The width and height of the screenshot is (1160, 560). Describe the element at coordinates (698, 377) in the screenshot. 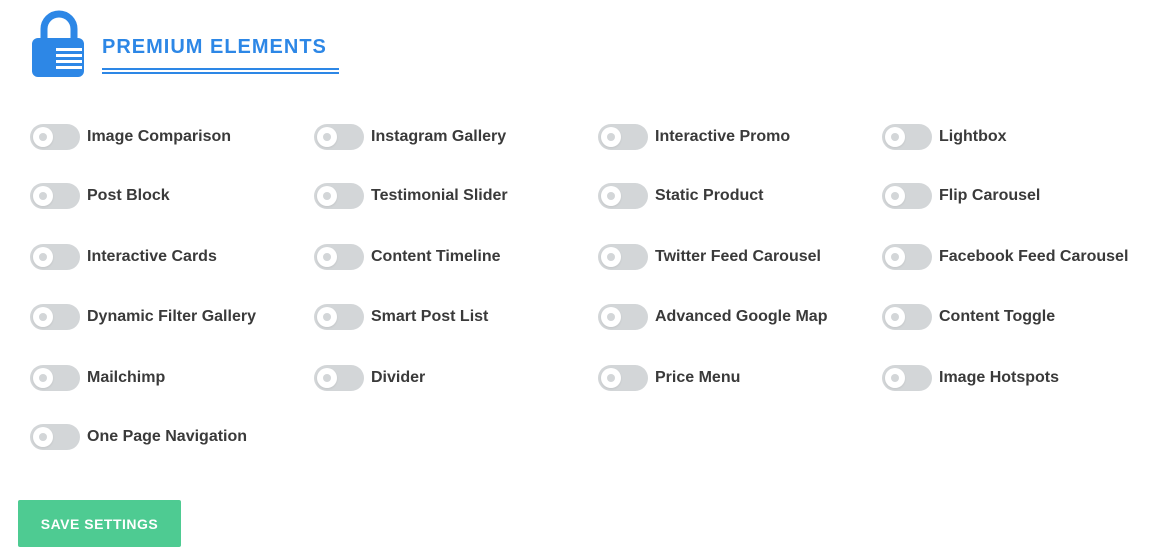

I see `element-label: Price Menu` at that location.